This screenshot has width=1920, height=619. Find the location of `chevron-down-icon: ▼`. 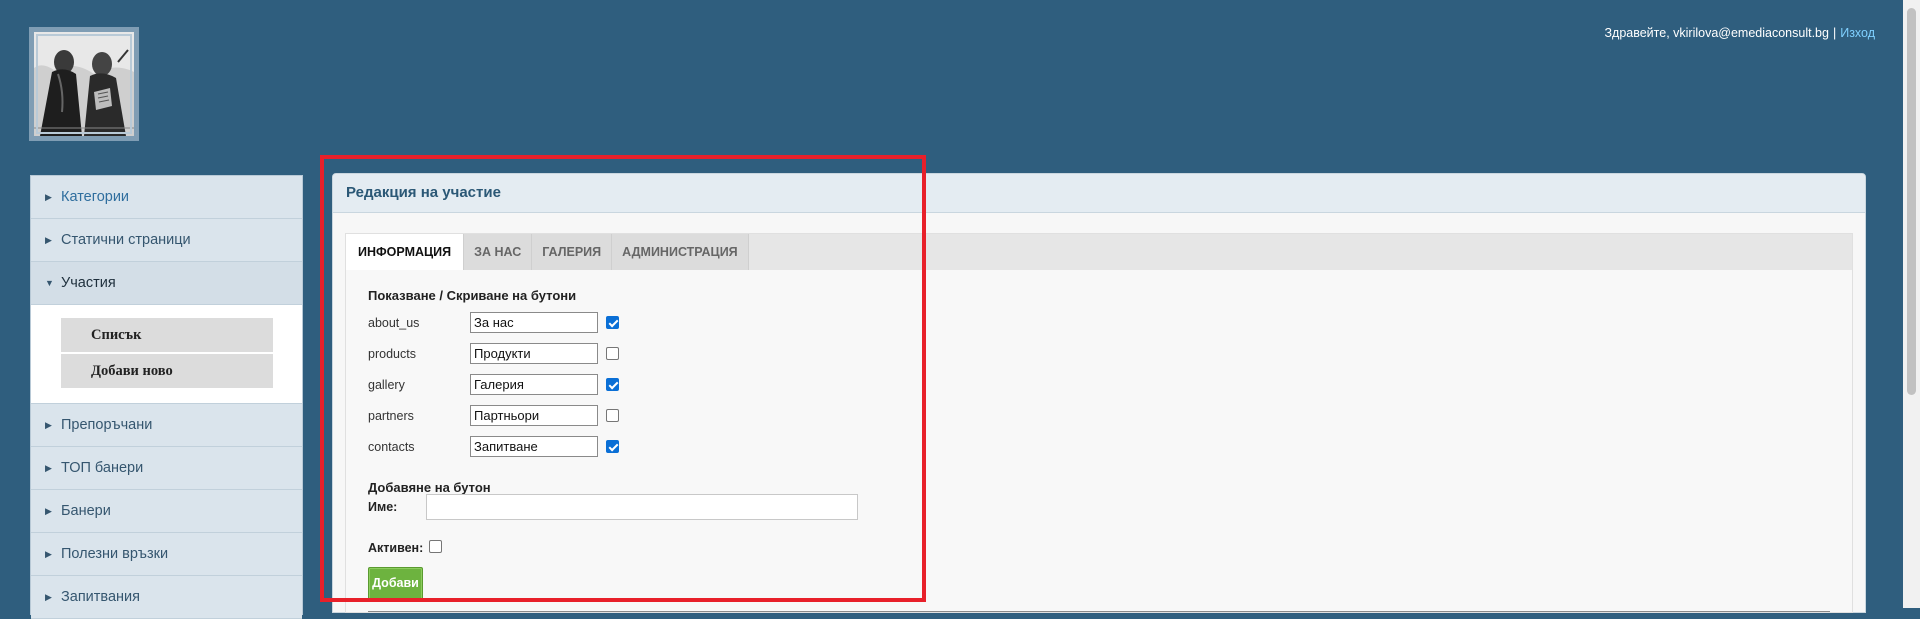

chevron-down-icon: ▼ is located at coordinates (49, 283).